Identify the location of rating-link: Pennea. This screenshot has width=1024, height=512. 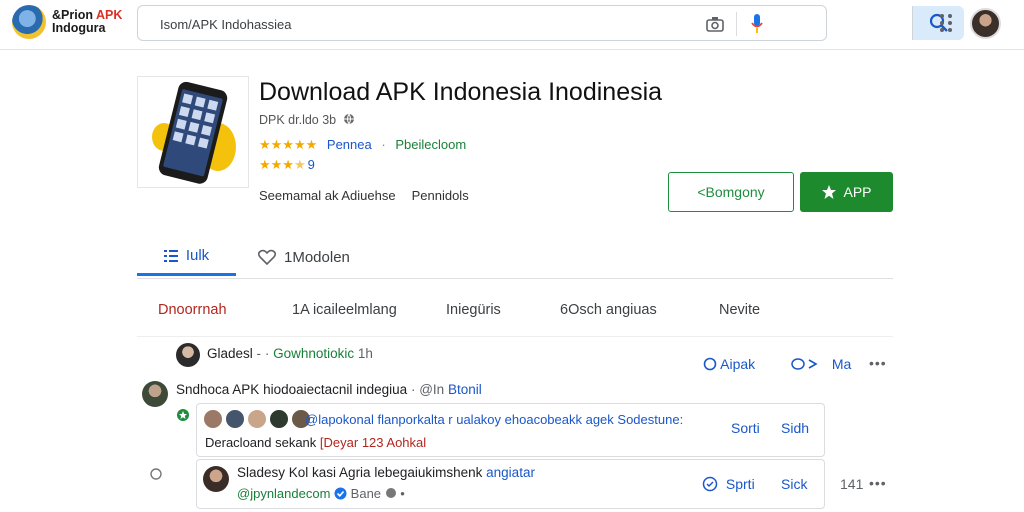
(349, 144).